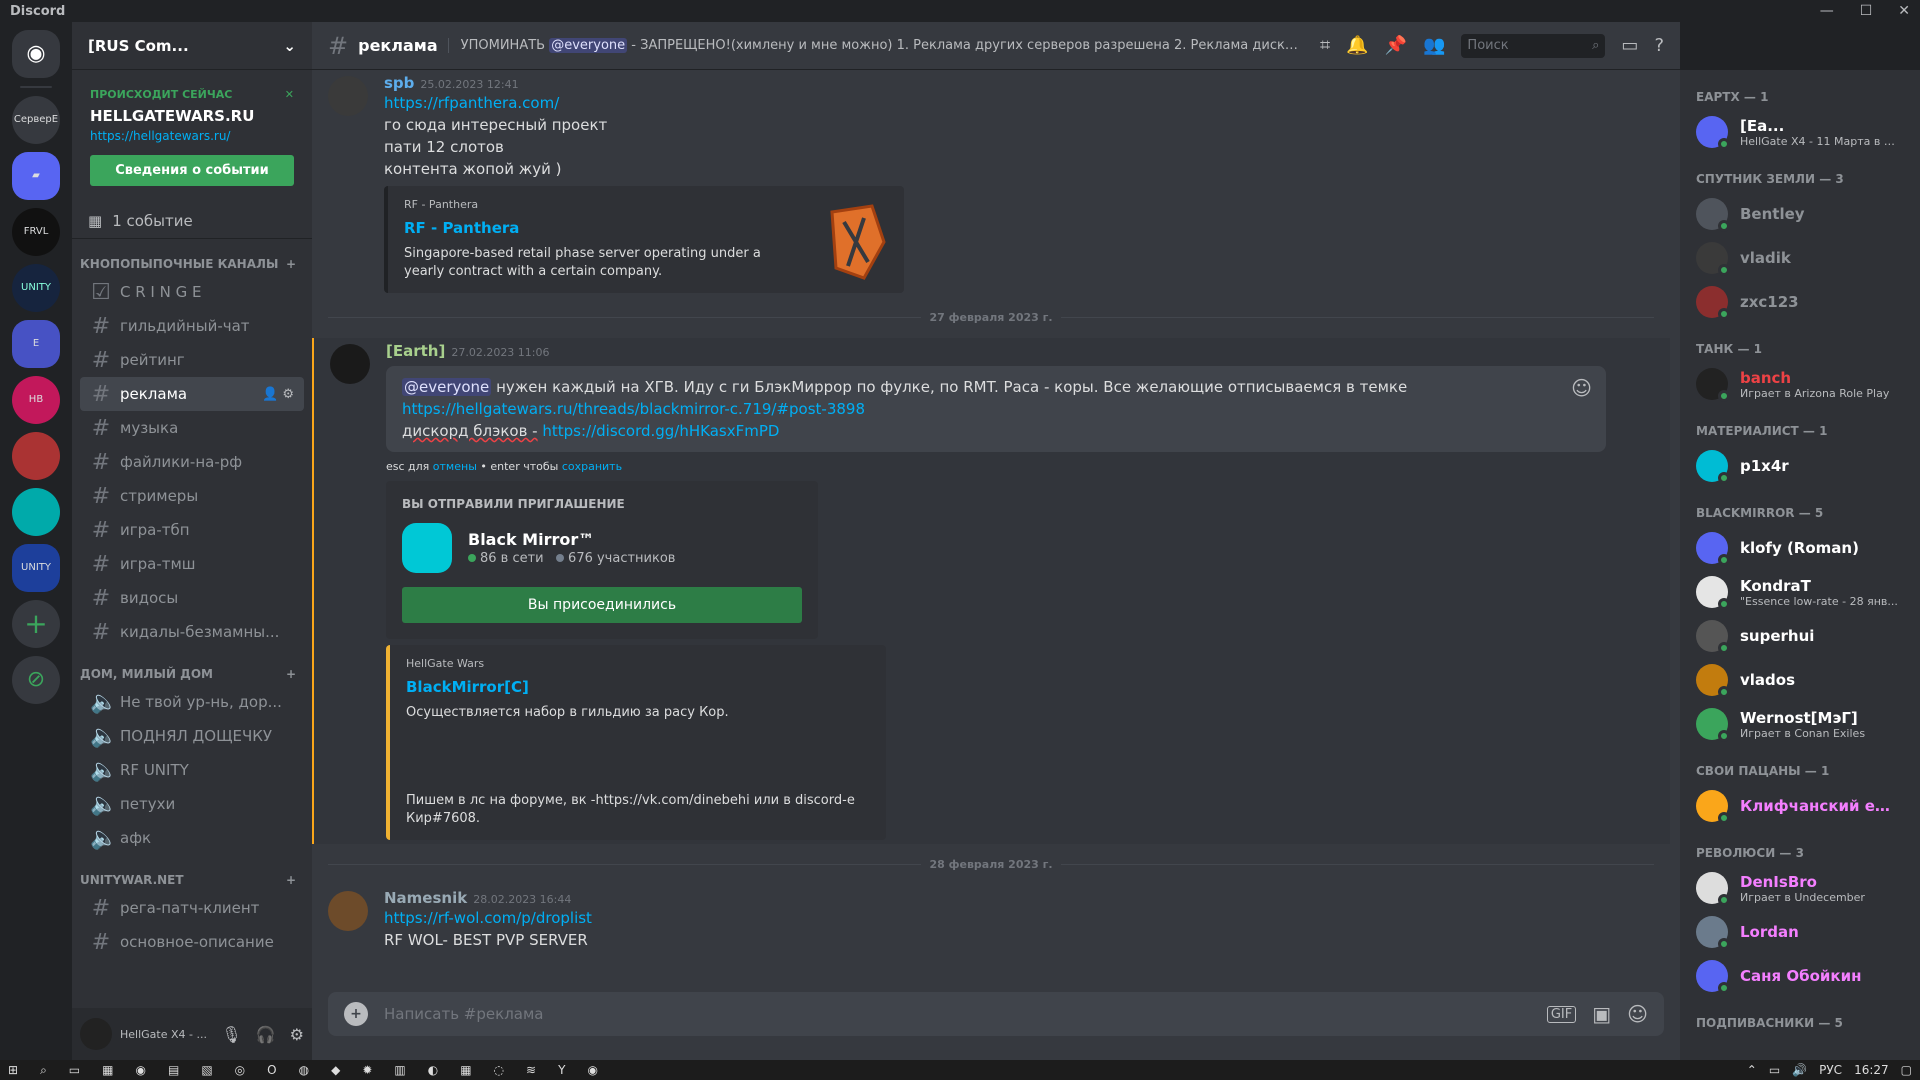  What do you see at coordinates (1804, 680) in the screenshot?
I see `member-item: vlados` at bounding box center [1804, 680].